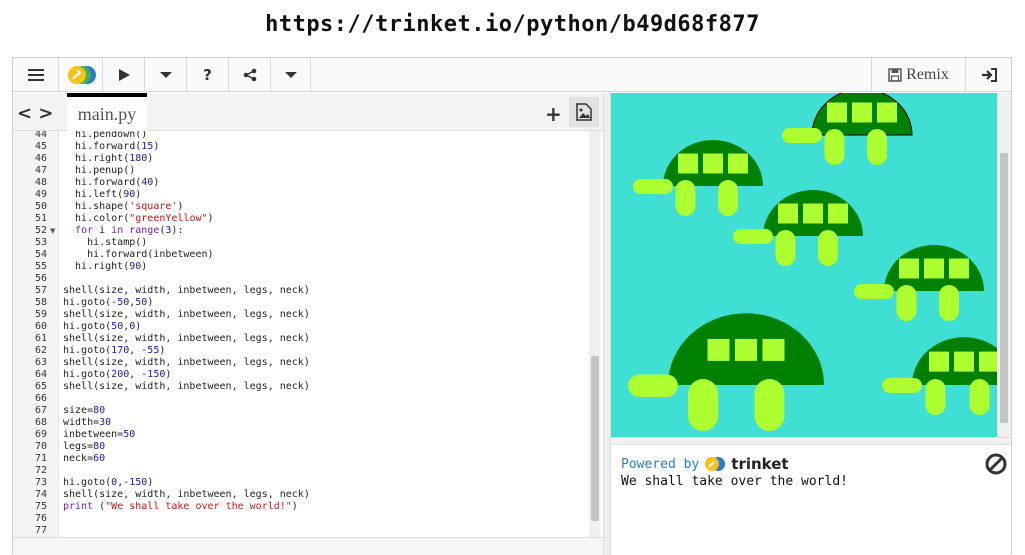  I want to click on login-button, so click(988, 75).